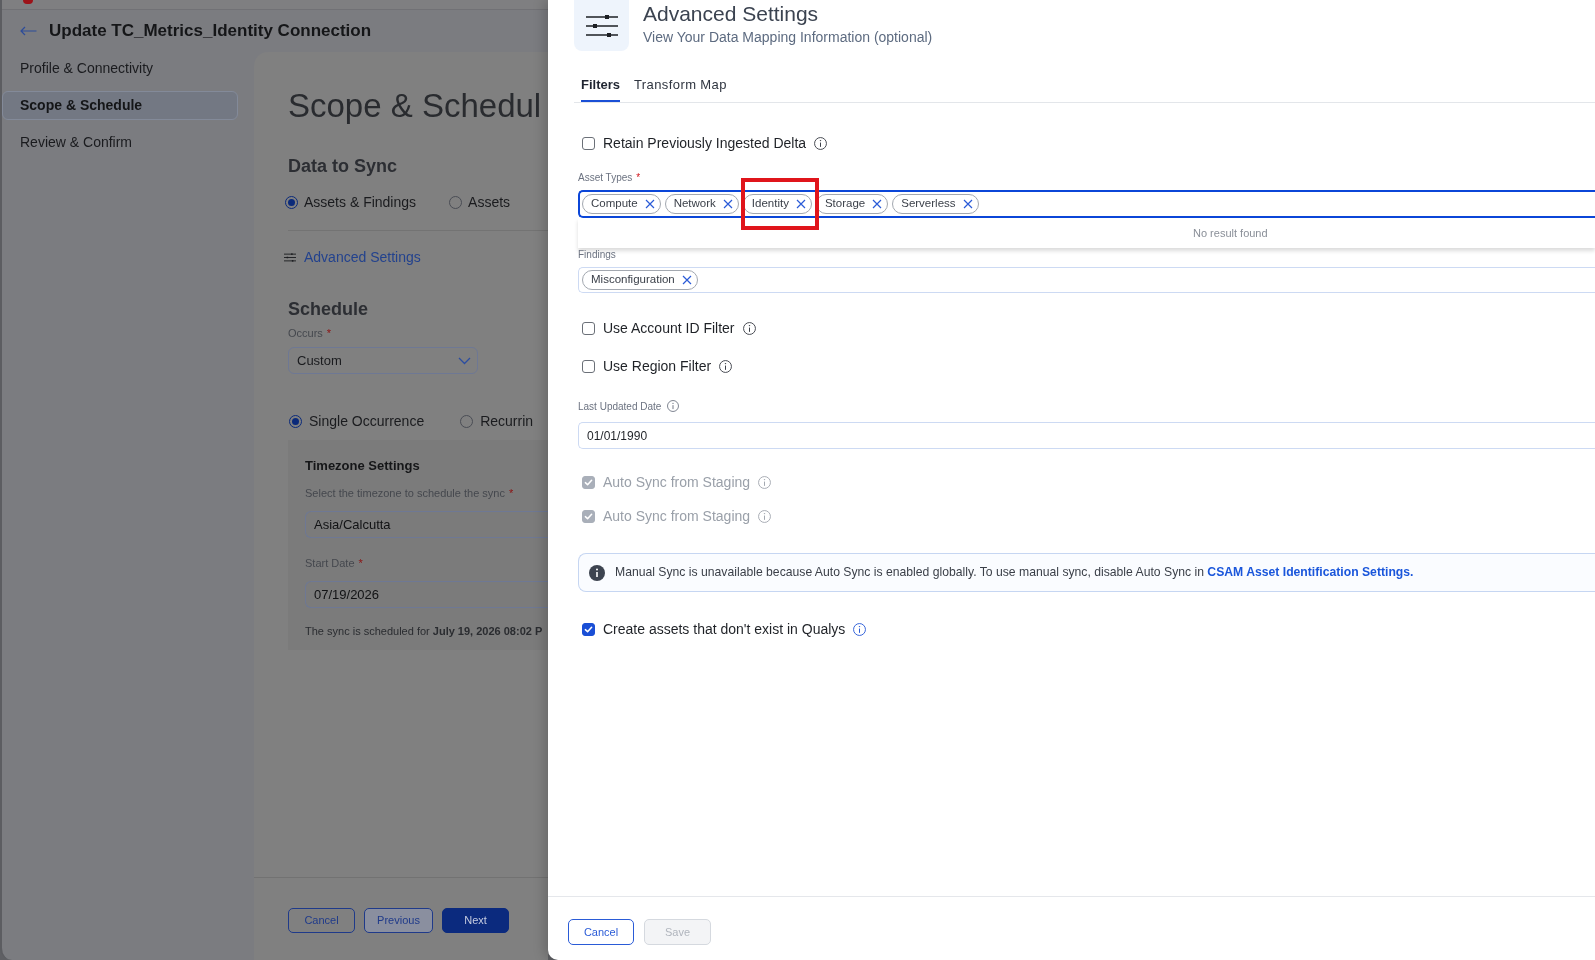 Image resolution: width=1595 pixels, height=960 pixels. Describe the element at coordinates (928, 204) in the screenshot. I see `tag-label: Serverless` at that location.